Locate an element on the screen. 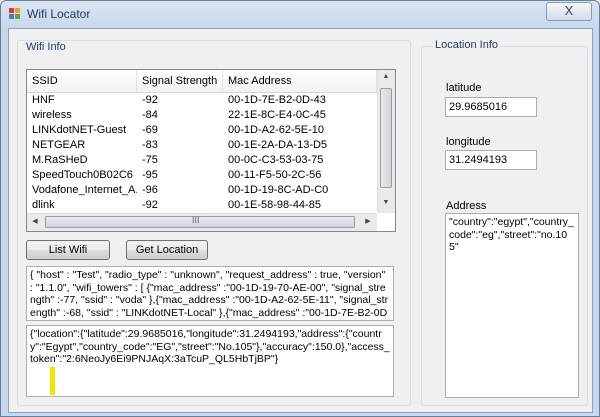 This screenshot has width=600, height=417. signal-cell: -69 is located at coordinates (150, 130).